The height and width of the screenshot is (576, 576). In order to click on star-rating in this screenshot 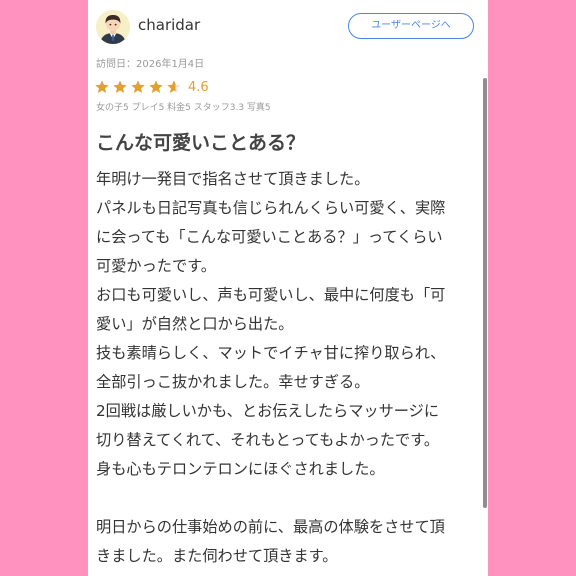, I will do `click(139, 87)`.